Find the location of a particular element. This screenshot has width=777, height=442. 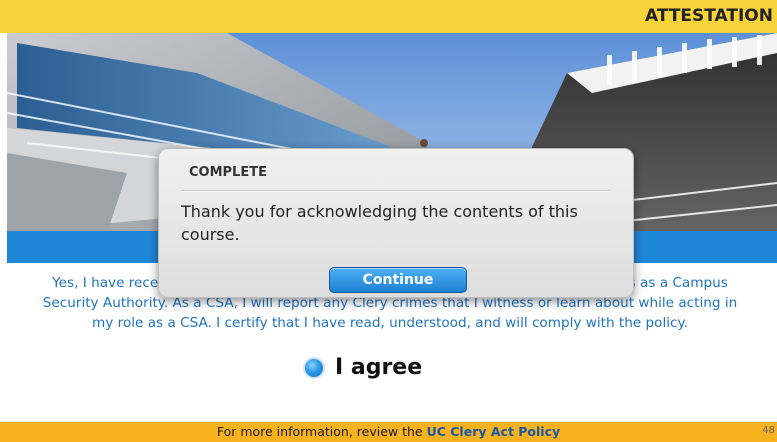

continue-button: Continue is located at coordinates (398, 280).